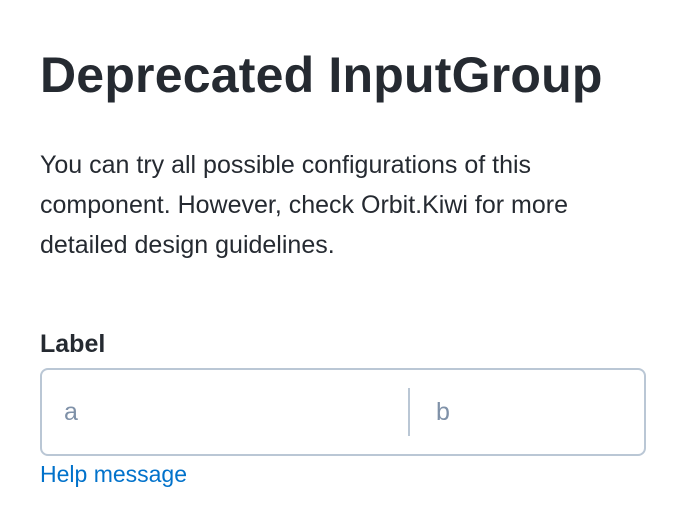 The image size is (686, 528). I want to click on page-title: Deprecated InputGroup, so click(321, 75).